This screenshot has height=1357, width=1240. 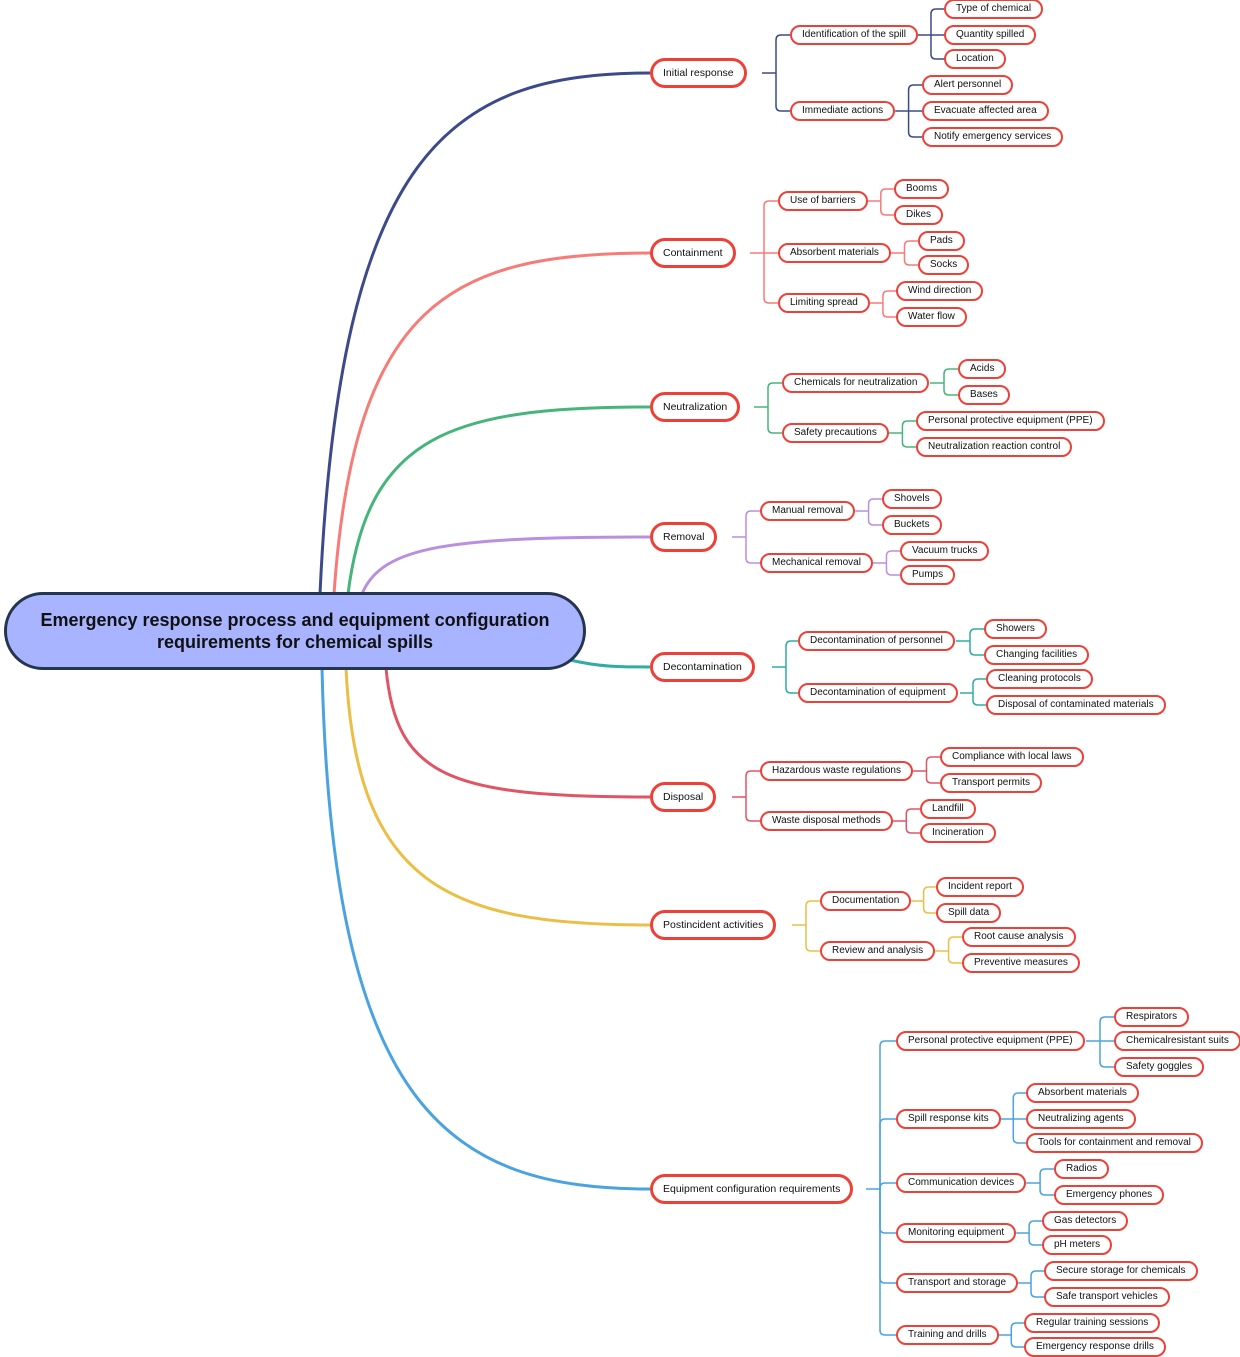 I want to click on branch-node-initial-response: Initial response, so click(x=698, y=73).